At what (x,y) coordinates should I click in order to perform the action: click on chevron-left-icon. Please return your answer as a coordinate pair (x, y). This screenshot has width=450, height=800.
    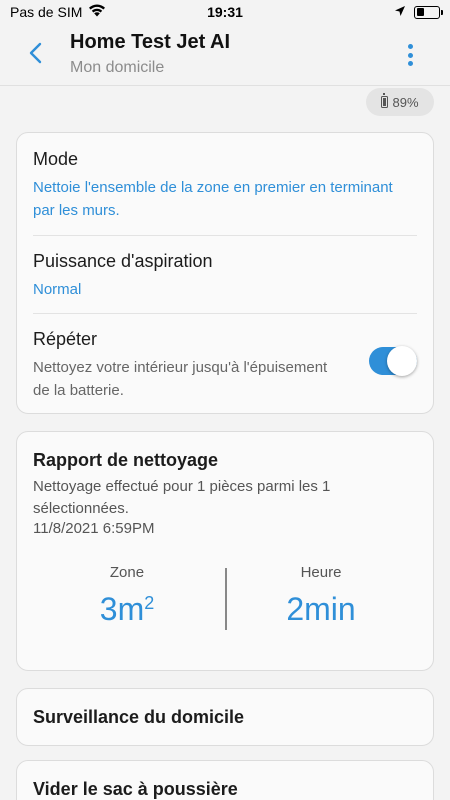
    Looking at the image, I should click on (35, 53).